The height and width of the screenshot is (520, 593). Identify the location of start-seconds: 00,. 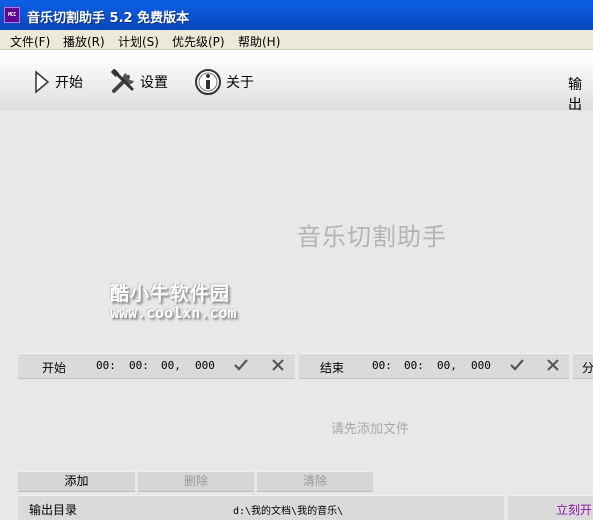
(171, 365).